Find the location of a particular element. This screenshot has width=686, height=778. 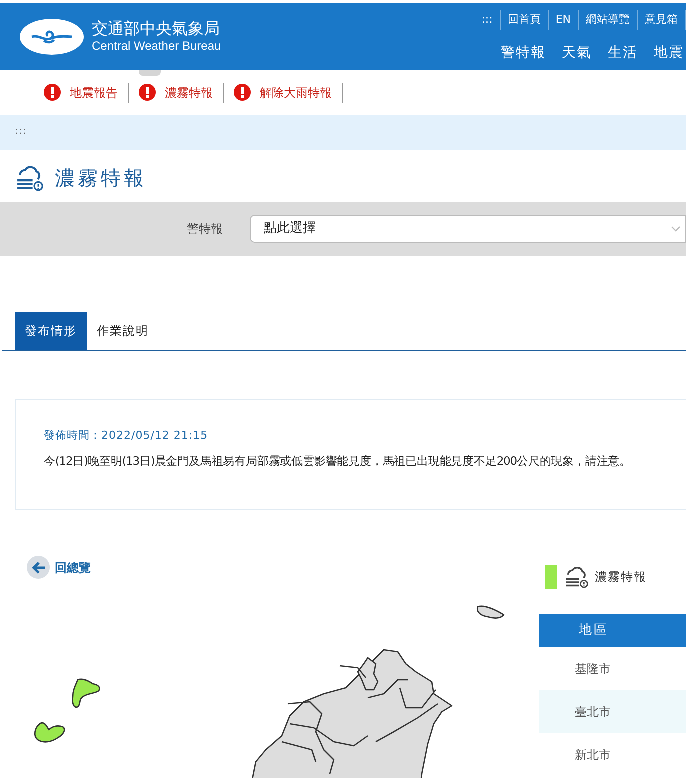

table-cell: 臺北市 is located at coordinates (612, 711).